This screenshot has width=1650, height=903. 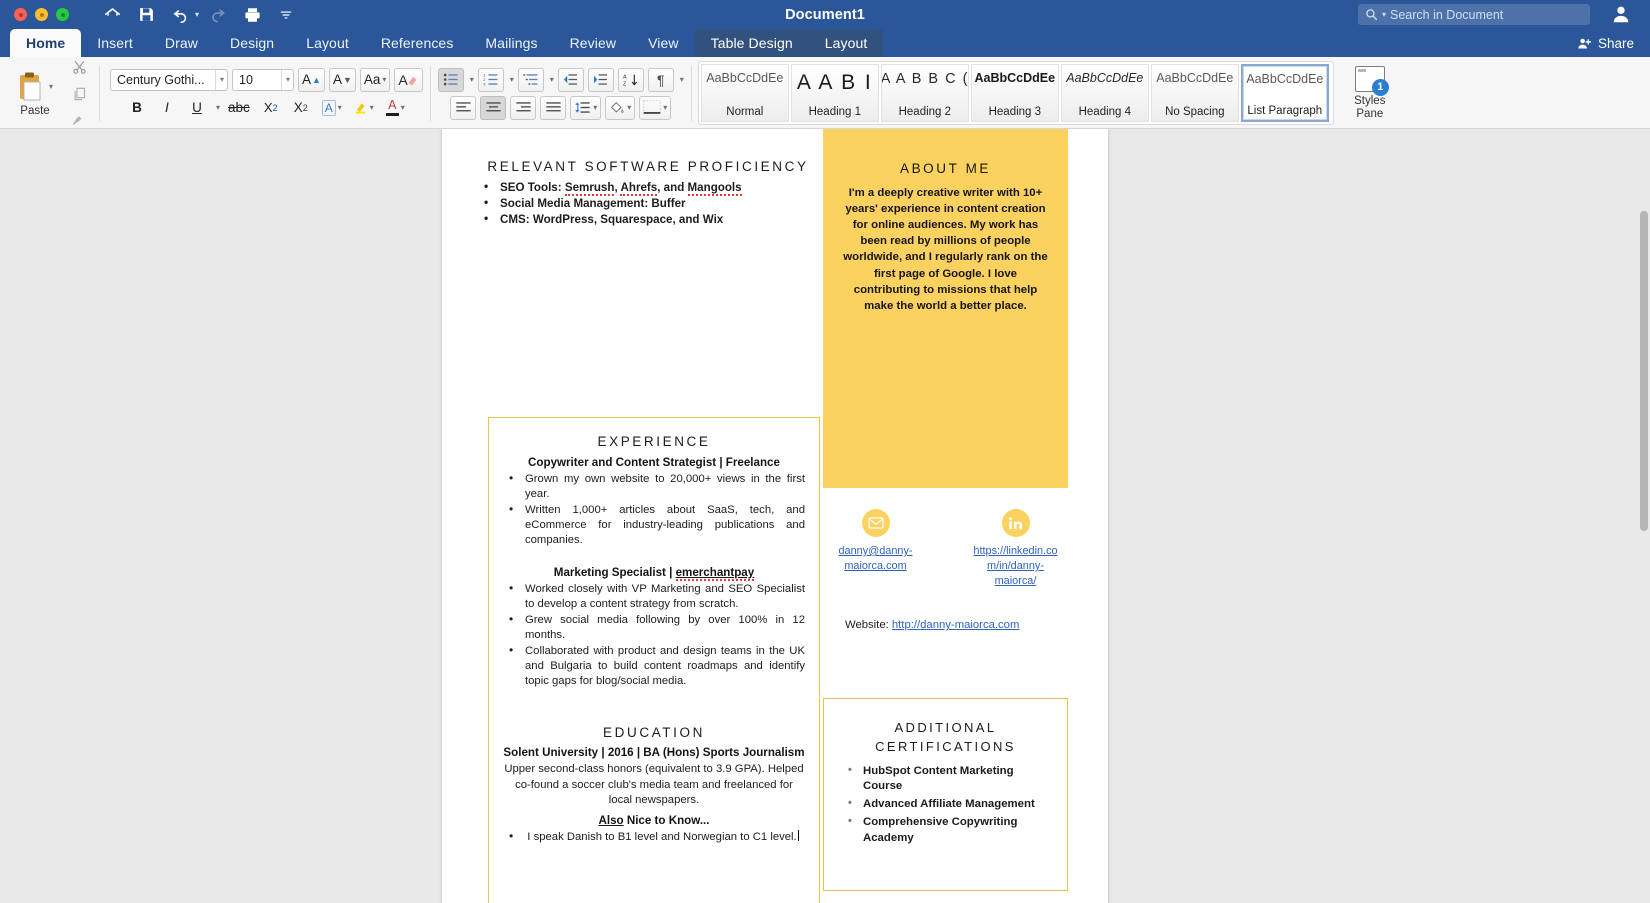 What do you see at coordinates (682, 79) in the screenshot?
I see `formatting-marks-dropdown-icon: ▾` at bounding box center [682, 79].